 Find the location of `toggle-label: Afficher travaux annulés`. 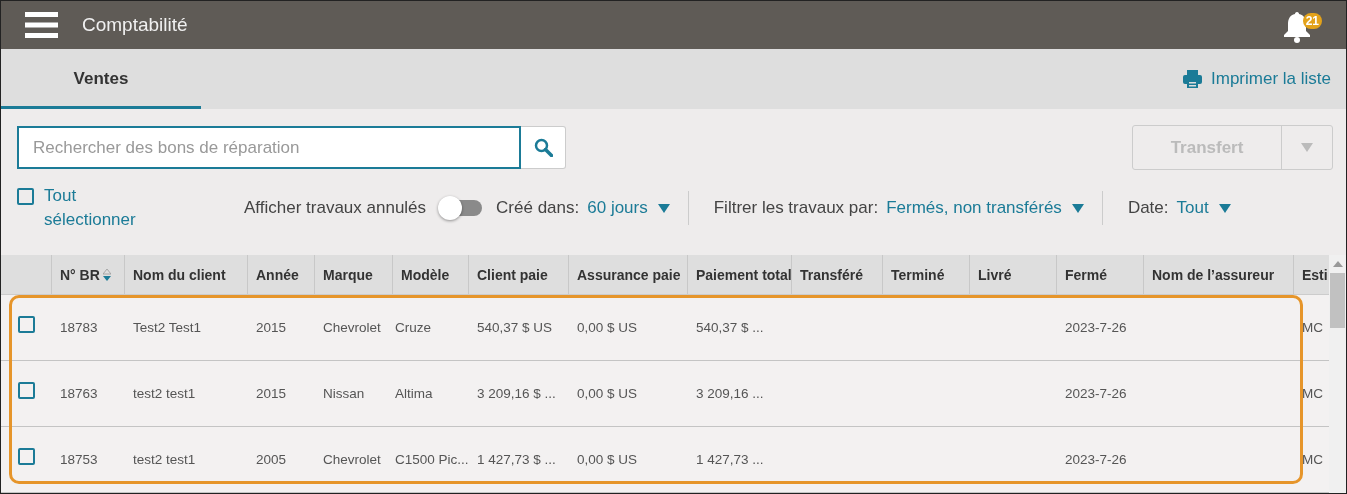

toggle-label: Afficher travaux annulés is located at coordinates (335, 208).